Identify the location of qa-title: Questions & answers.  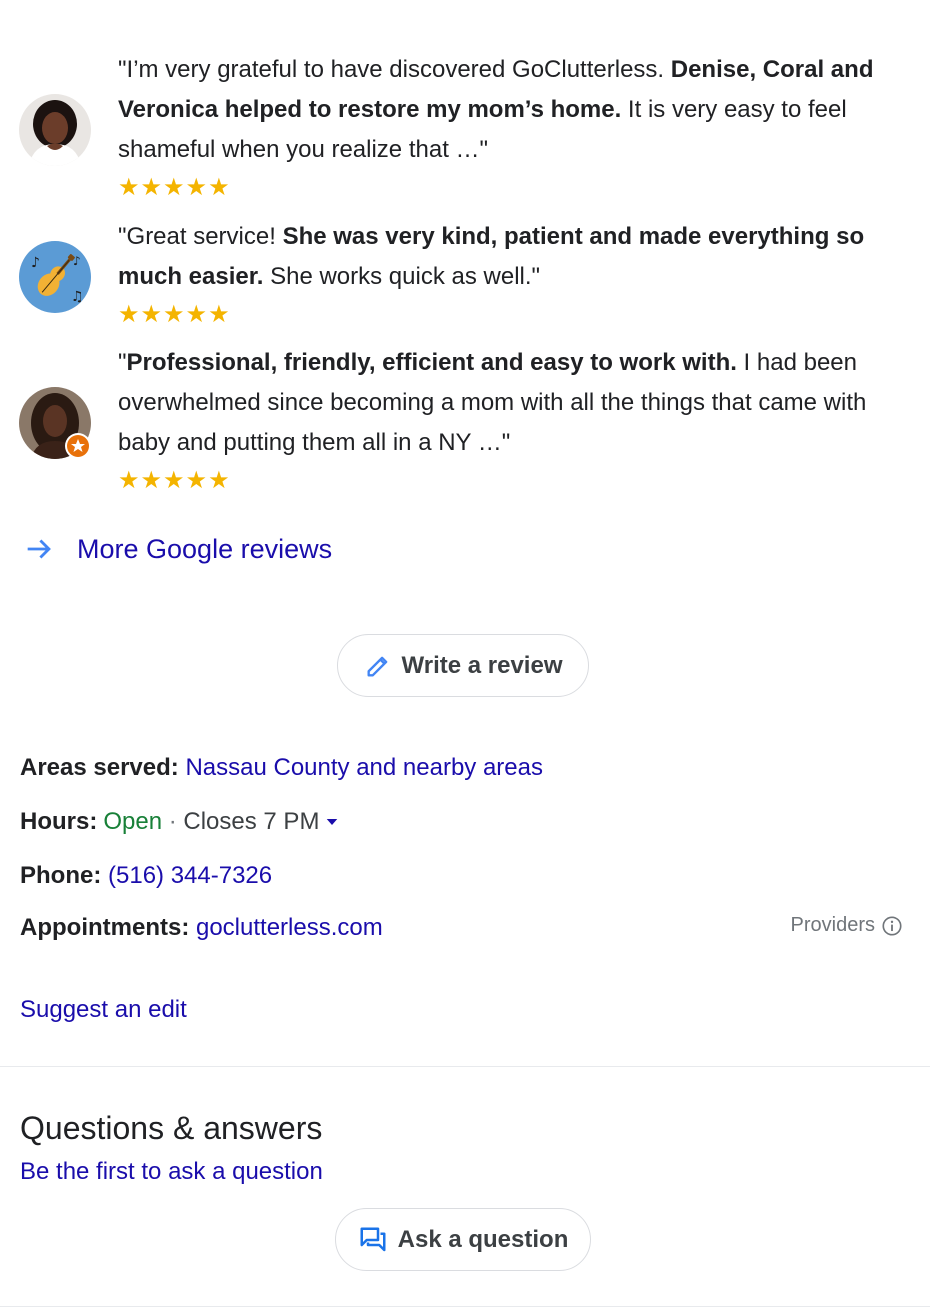
(171, 1128).